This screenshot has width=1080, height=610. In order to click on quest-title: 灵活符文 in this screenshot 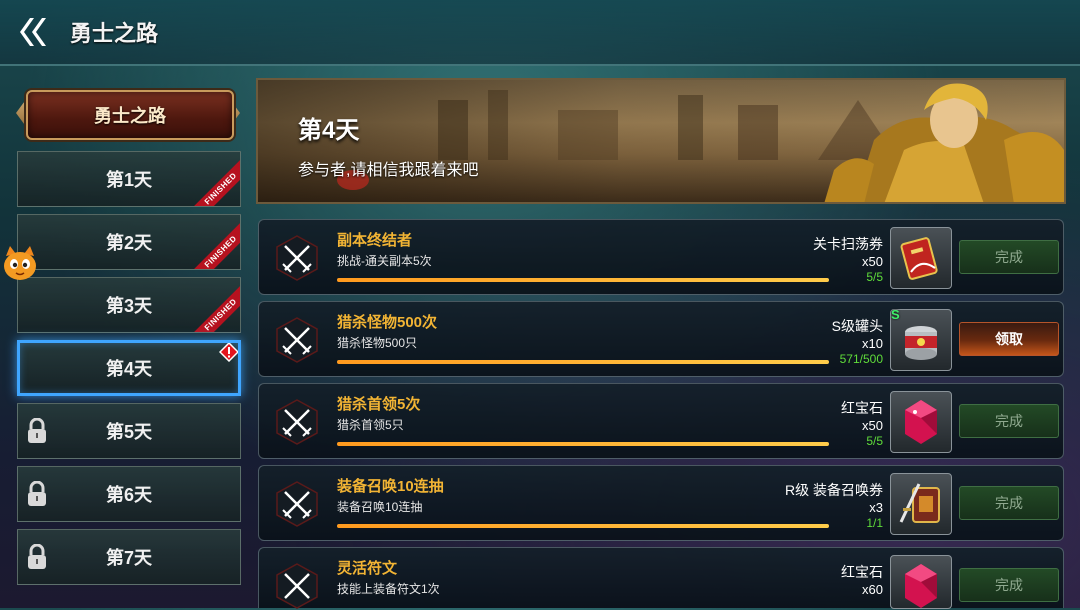, I will do `click(367, 568)`.